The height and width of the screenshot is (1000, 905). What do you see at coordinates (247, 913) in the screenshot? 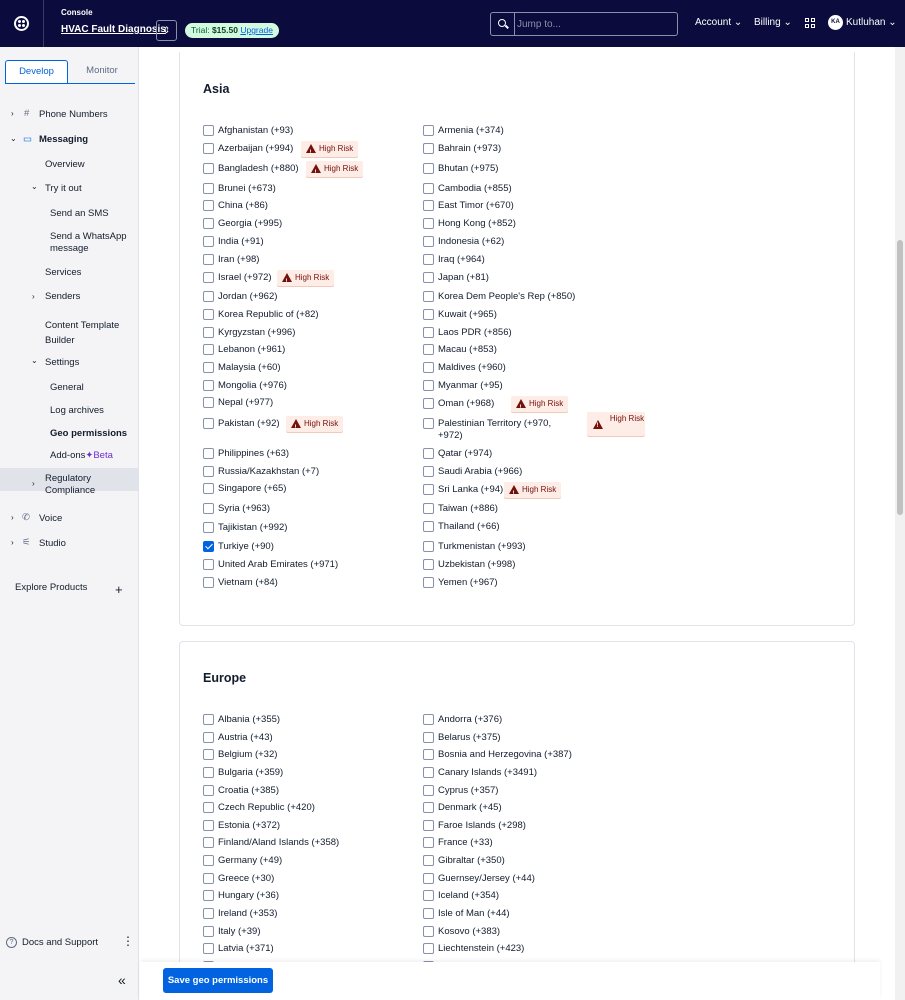
I see `country-label: Ireland (+353)` at bounding box center [247, 913].